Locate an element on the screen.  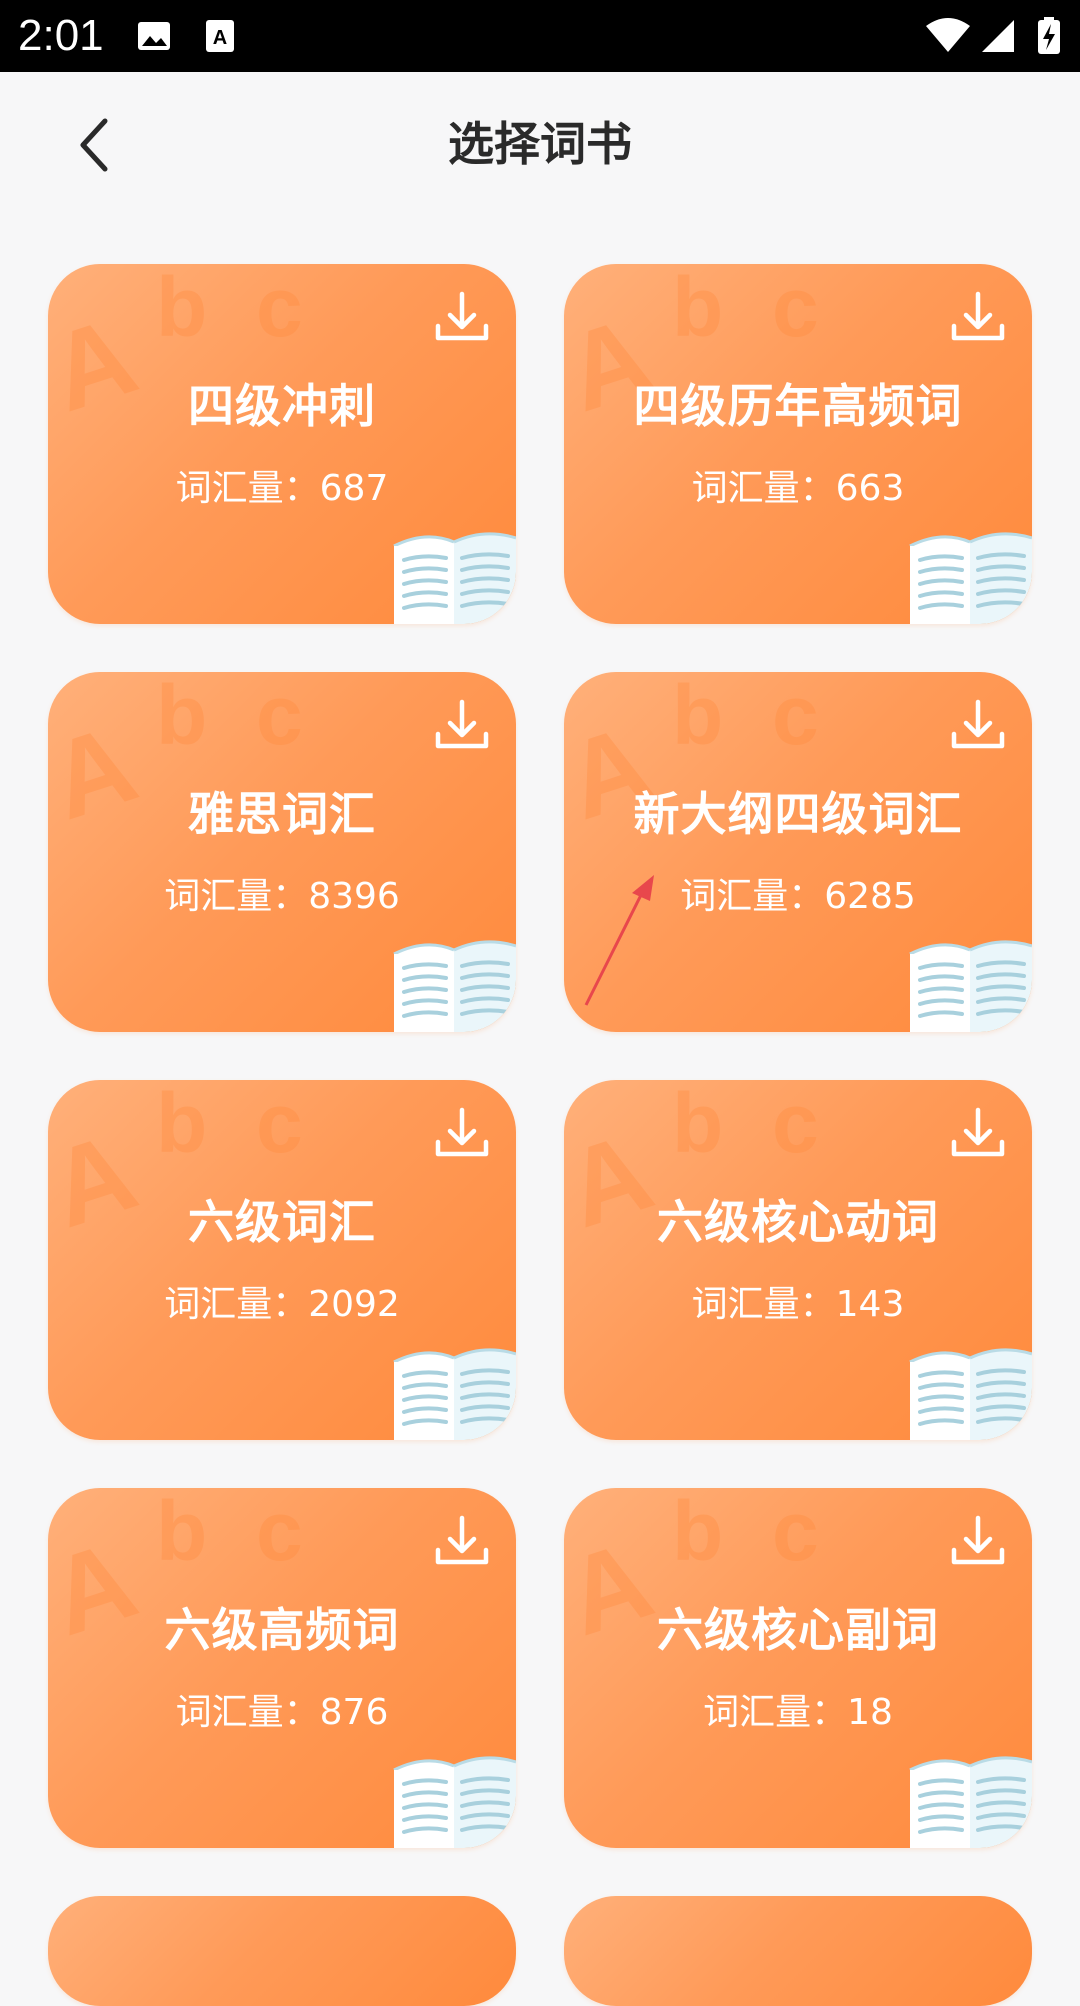
wifi-icon is located at coordinates (948, 35).